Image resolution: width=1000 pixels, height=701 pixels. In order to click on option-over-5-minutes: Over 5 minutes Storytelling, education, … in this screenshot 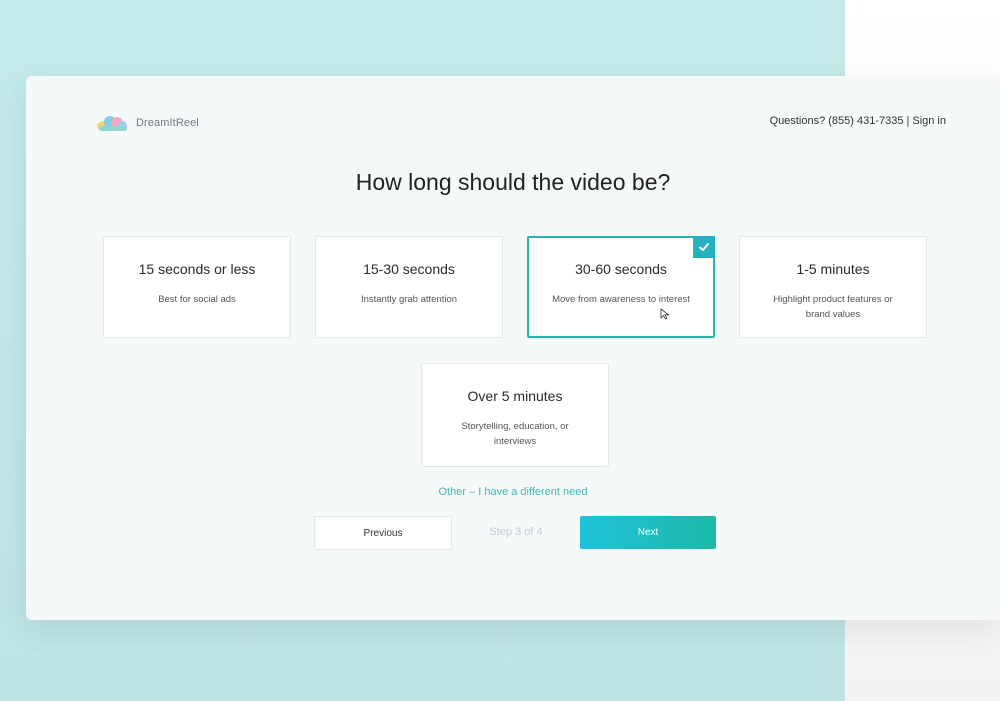, I will do `click(515, 415)`.